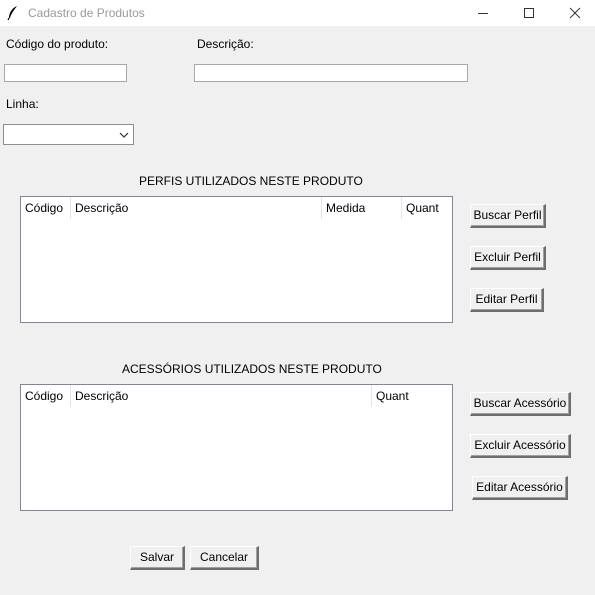 The width and height of the screenshot is (595, 595). I want to click on maximize-button, so click(529, 13).